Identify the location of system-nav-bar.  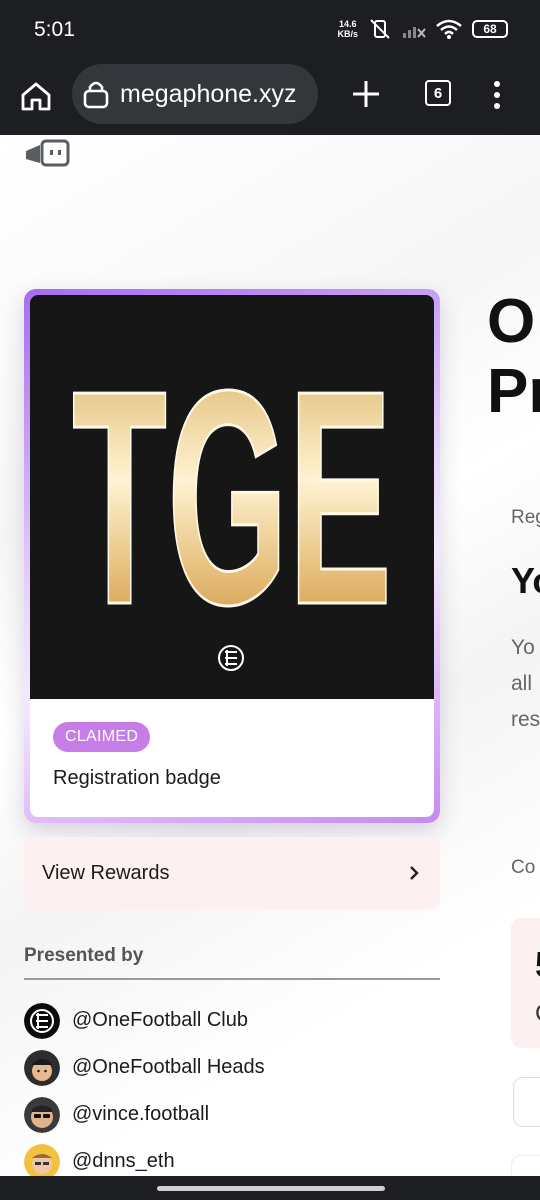
(270, 1188).